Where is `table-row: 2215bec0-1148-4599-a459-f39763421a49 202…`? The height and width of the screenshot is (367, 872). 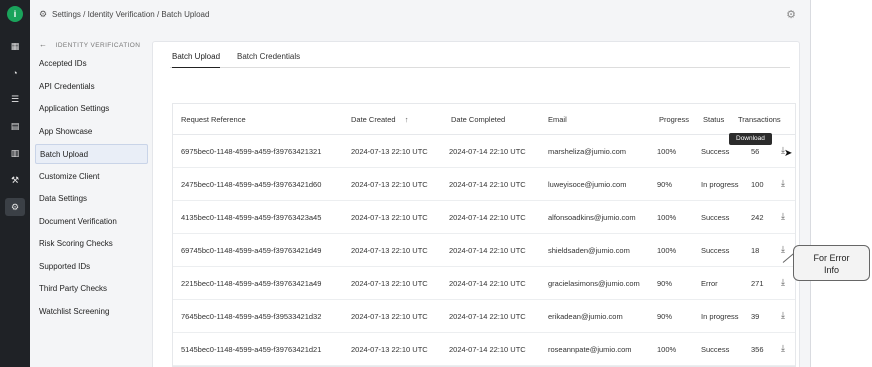 table-row: 2215bec0-1148-4599-a459-f39763421a49 202… is located at coordinates (484, 283).